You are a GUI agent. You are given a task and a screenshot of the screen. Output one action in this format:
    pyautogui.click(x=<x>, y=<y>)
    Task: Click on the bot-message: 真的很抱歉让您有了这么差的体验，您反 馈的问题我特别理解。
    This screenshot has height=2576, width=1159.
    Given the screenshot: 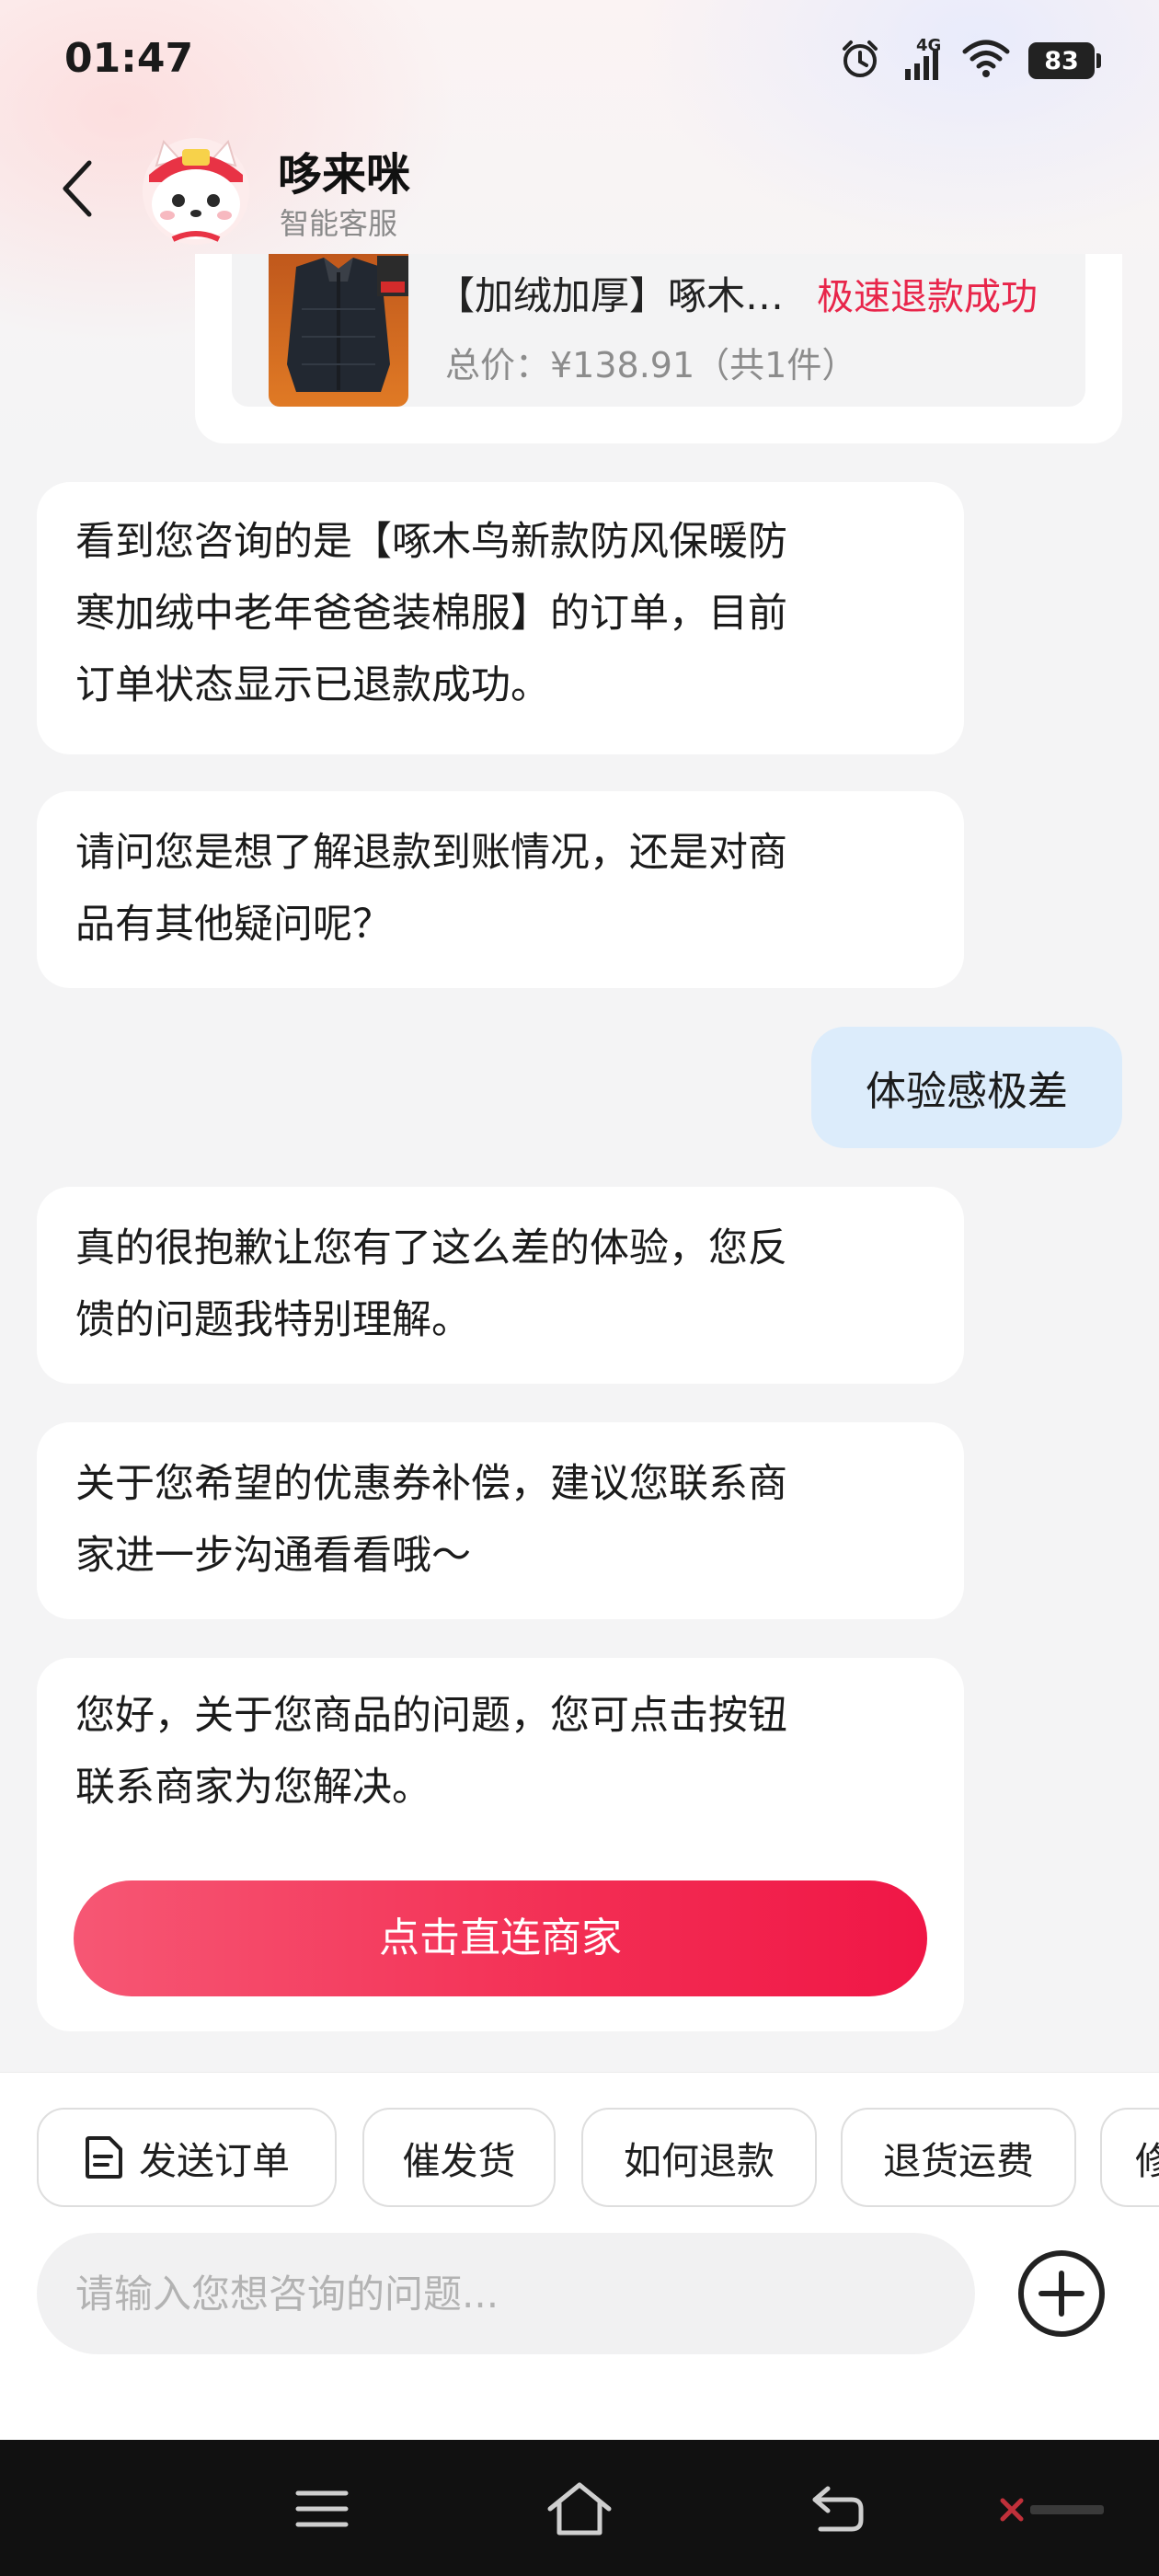 What is the action you would take?
    pyautogui.click(x=500, y=1285)
    